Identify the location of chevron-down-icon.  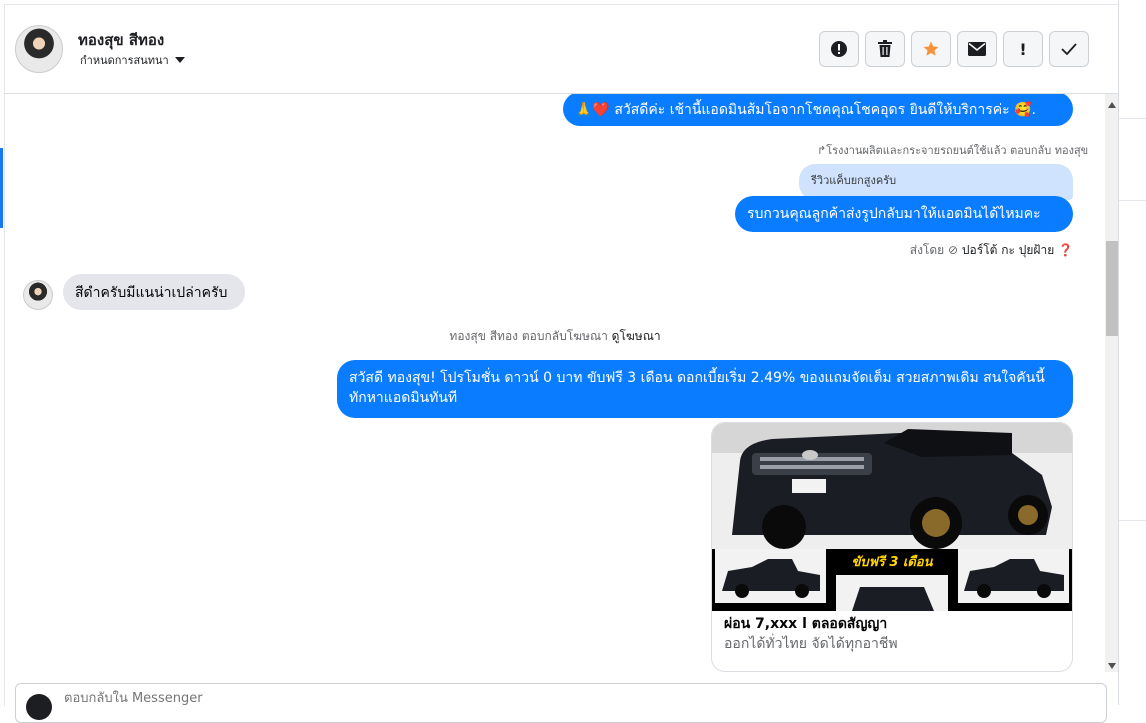
(179, 60).